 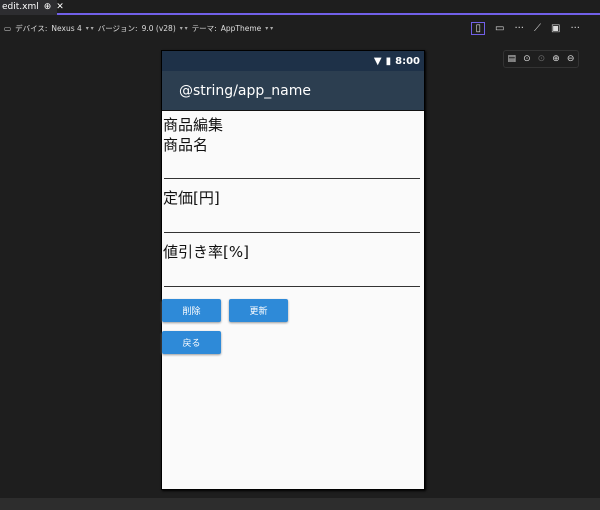 I want to click on device-dropdown-icon: ▾ ▾, so click(x=90, y=28).